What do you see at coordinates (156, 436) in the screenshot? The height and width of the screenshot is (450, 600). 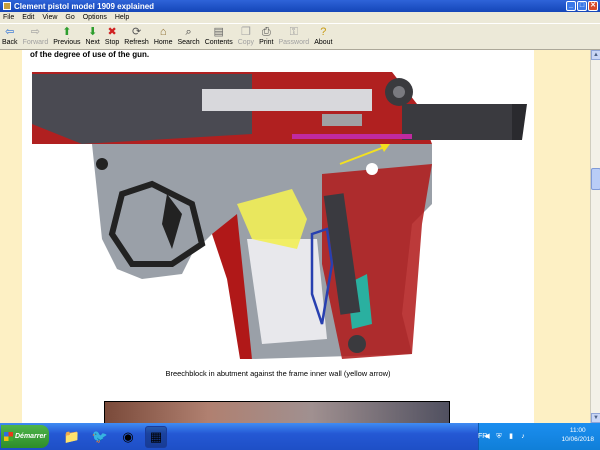 I see `help-viewer-app-icon: ▦` at bounding box center [156, 436].